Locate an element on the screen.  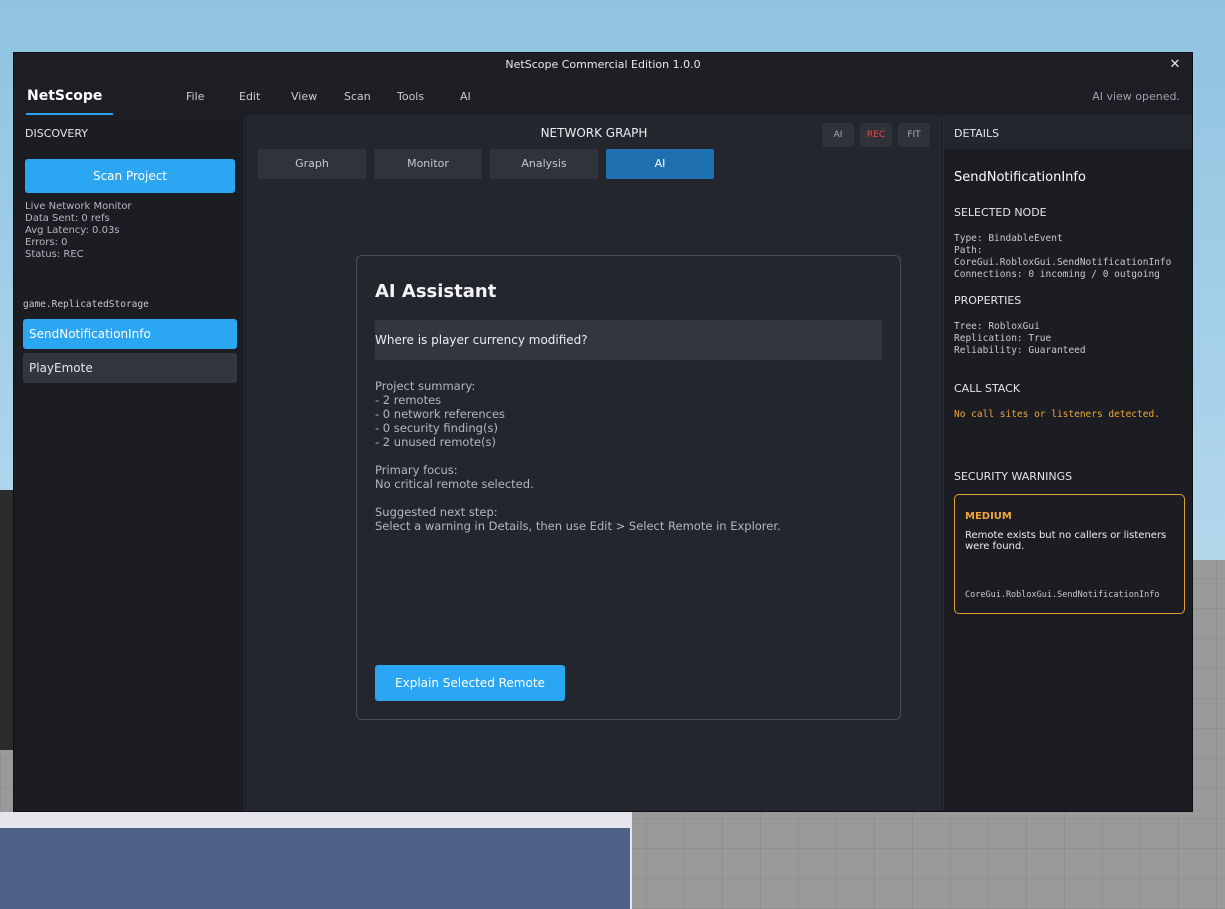
menu-ai: AI is located at coordinates (465, 96).